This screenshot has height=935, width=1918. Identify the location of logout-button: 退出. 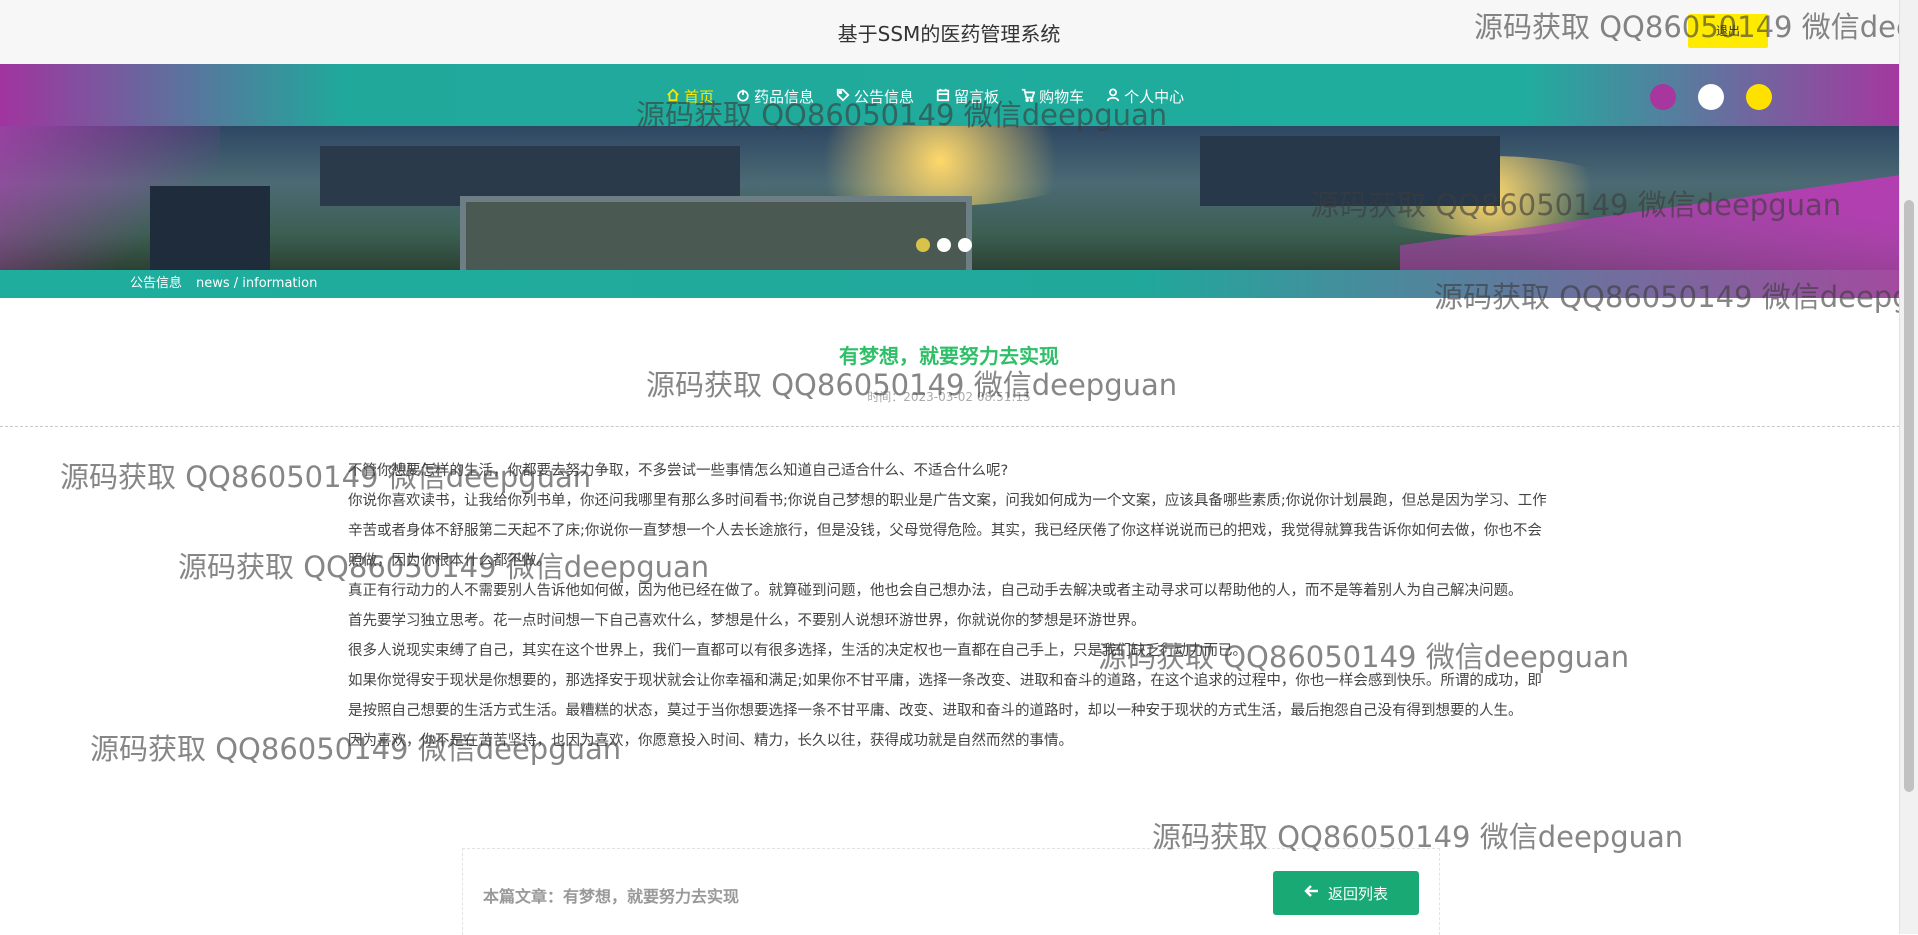
(1728, 31).